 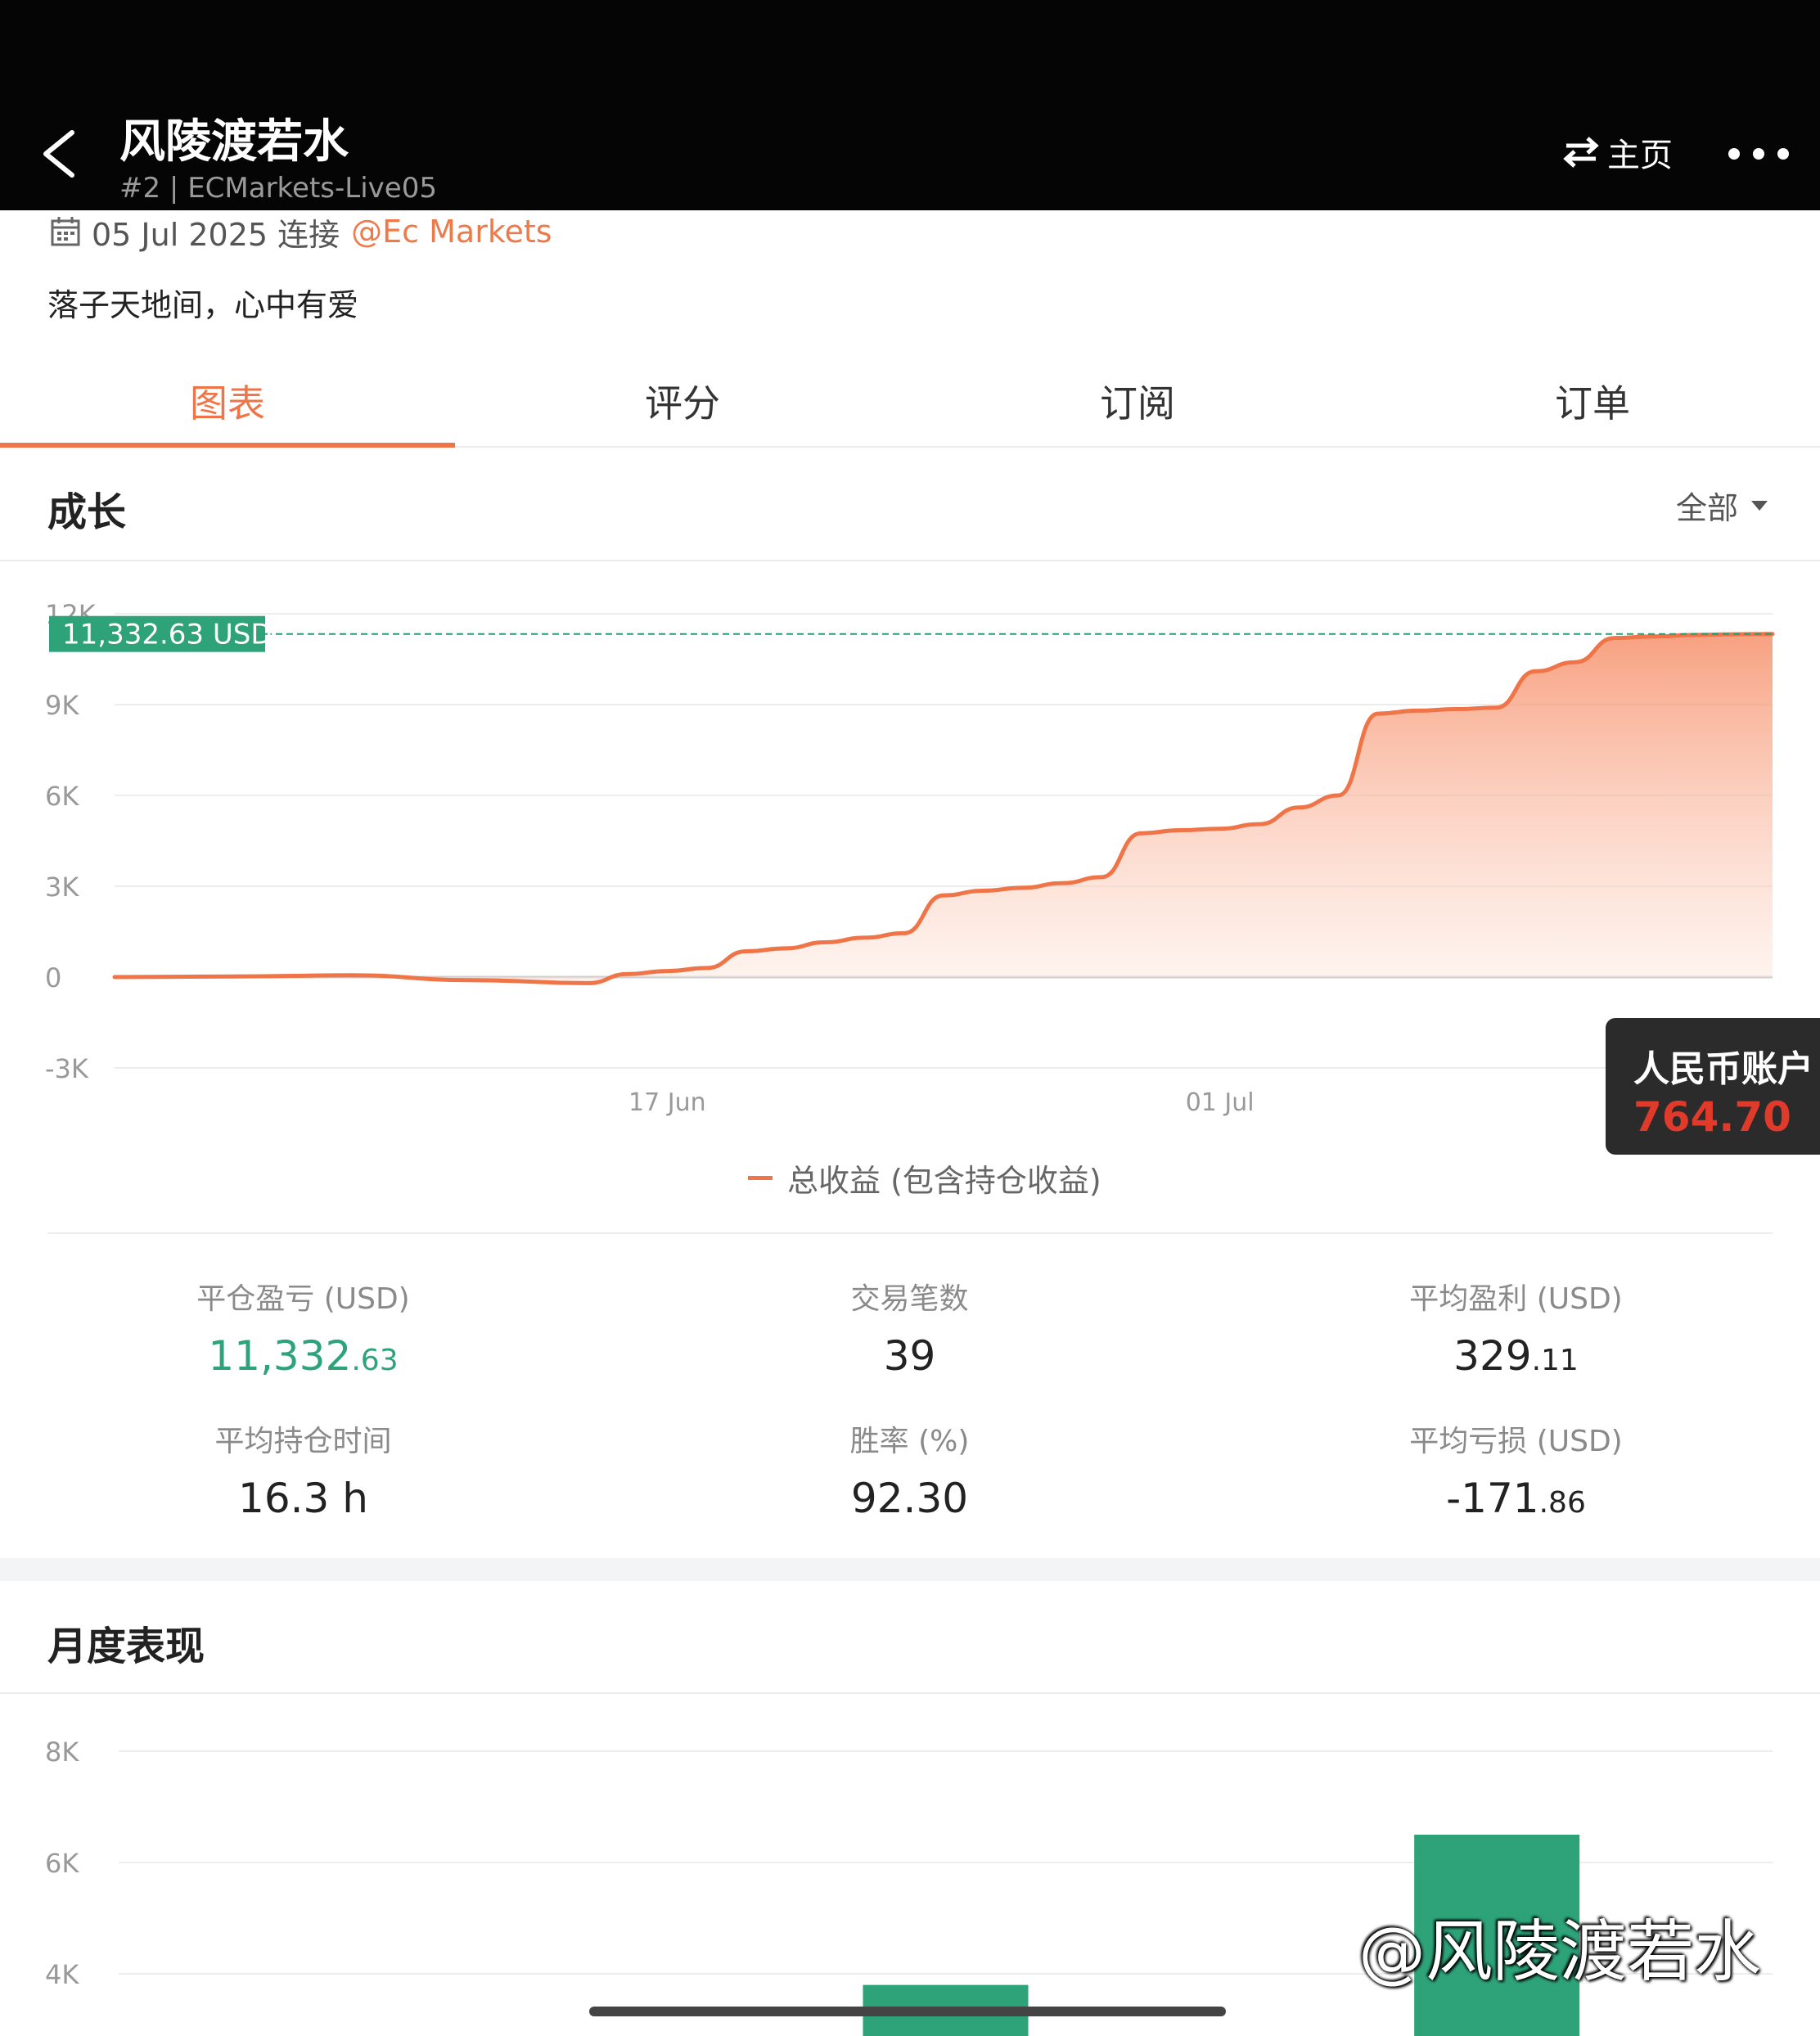 I want to click on range-label: 全部, so click(x=1707, y=508).